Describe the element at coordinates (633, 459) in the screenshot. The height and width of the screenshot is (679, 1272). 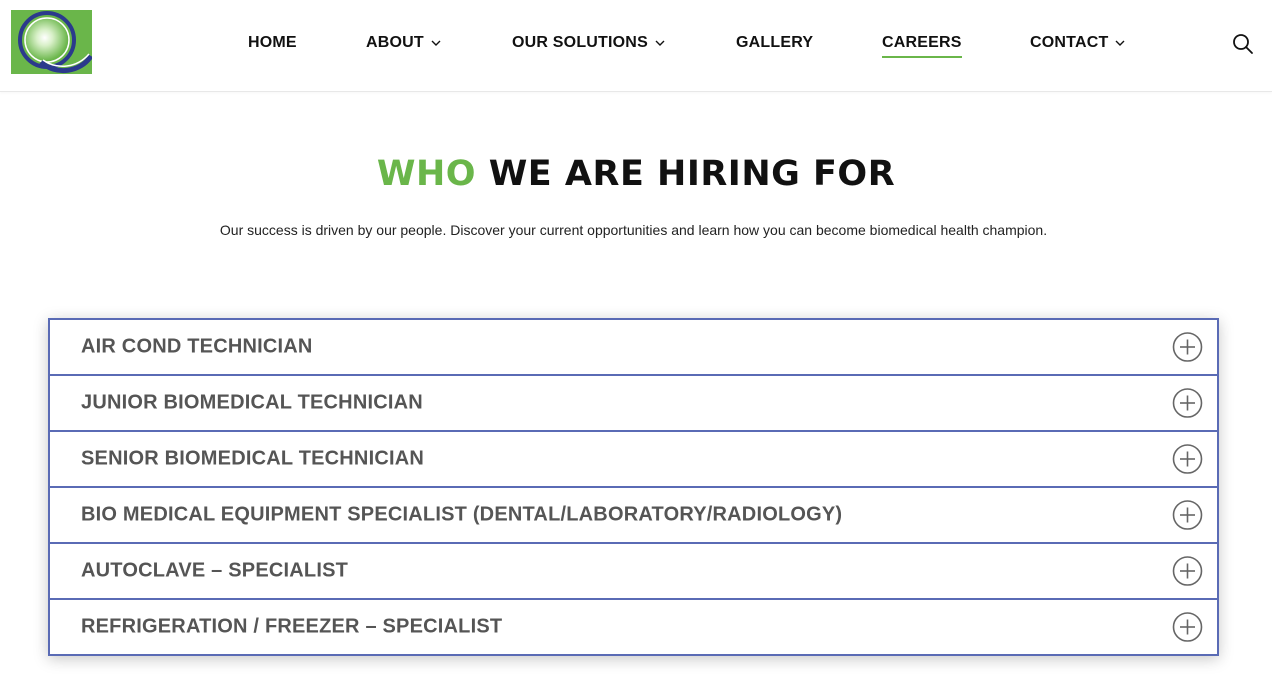
I see `job-item: SENIOR BIOMEDICAL TECHNICIAN` at that location.